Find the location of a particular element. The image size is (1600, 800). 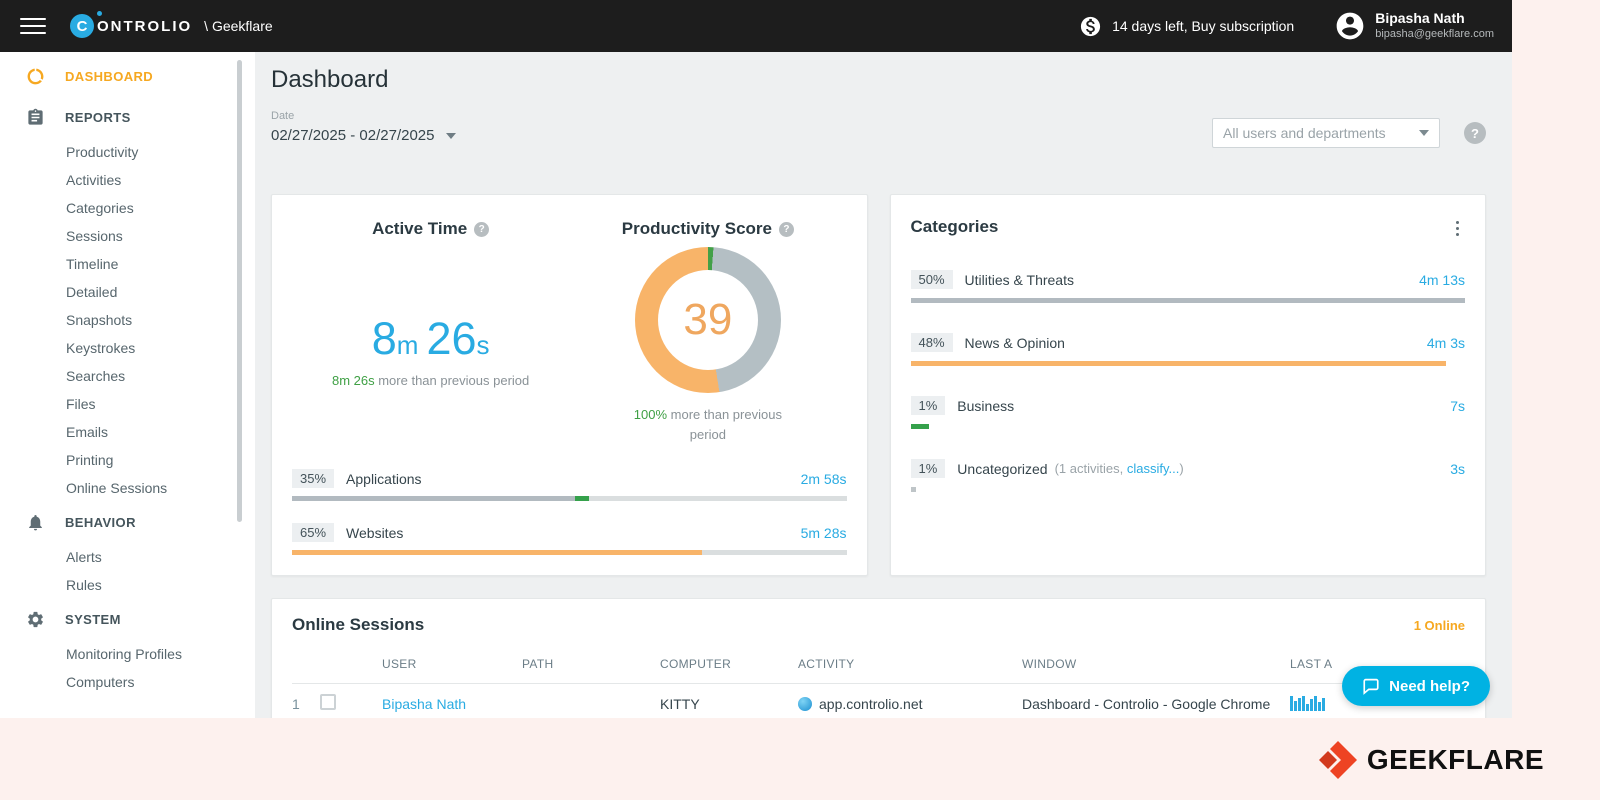

row-user-link: Bipasha Nath is located at coordinates (452, 704).